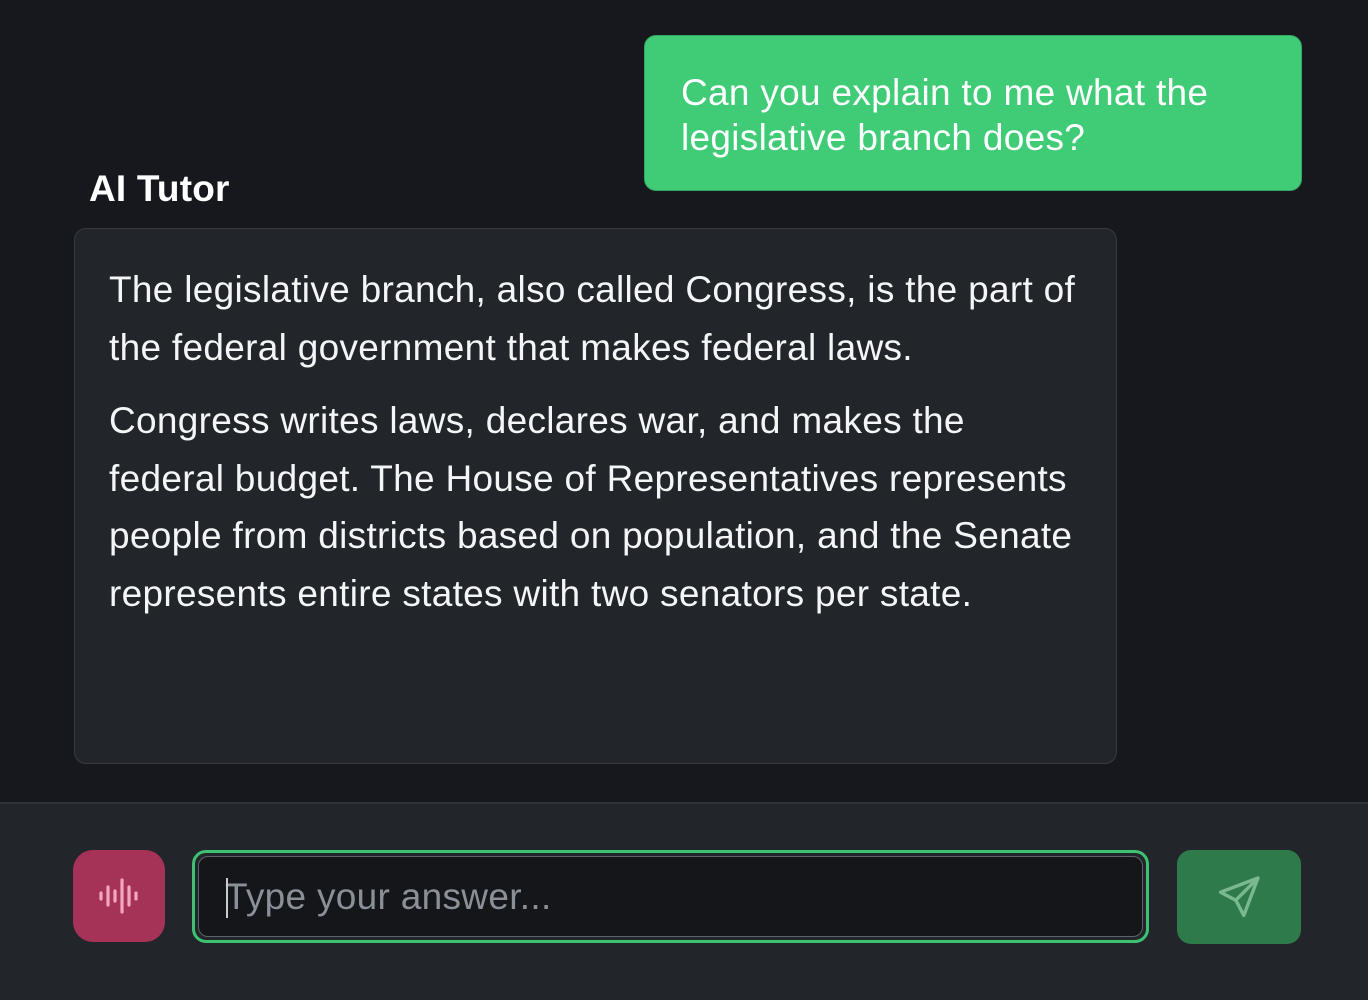 The width and height of the screenshot is (1368, 1000). I want to click on send-paper-plane-icon, so click(1239, 897).